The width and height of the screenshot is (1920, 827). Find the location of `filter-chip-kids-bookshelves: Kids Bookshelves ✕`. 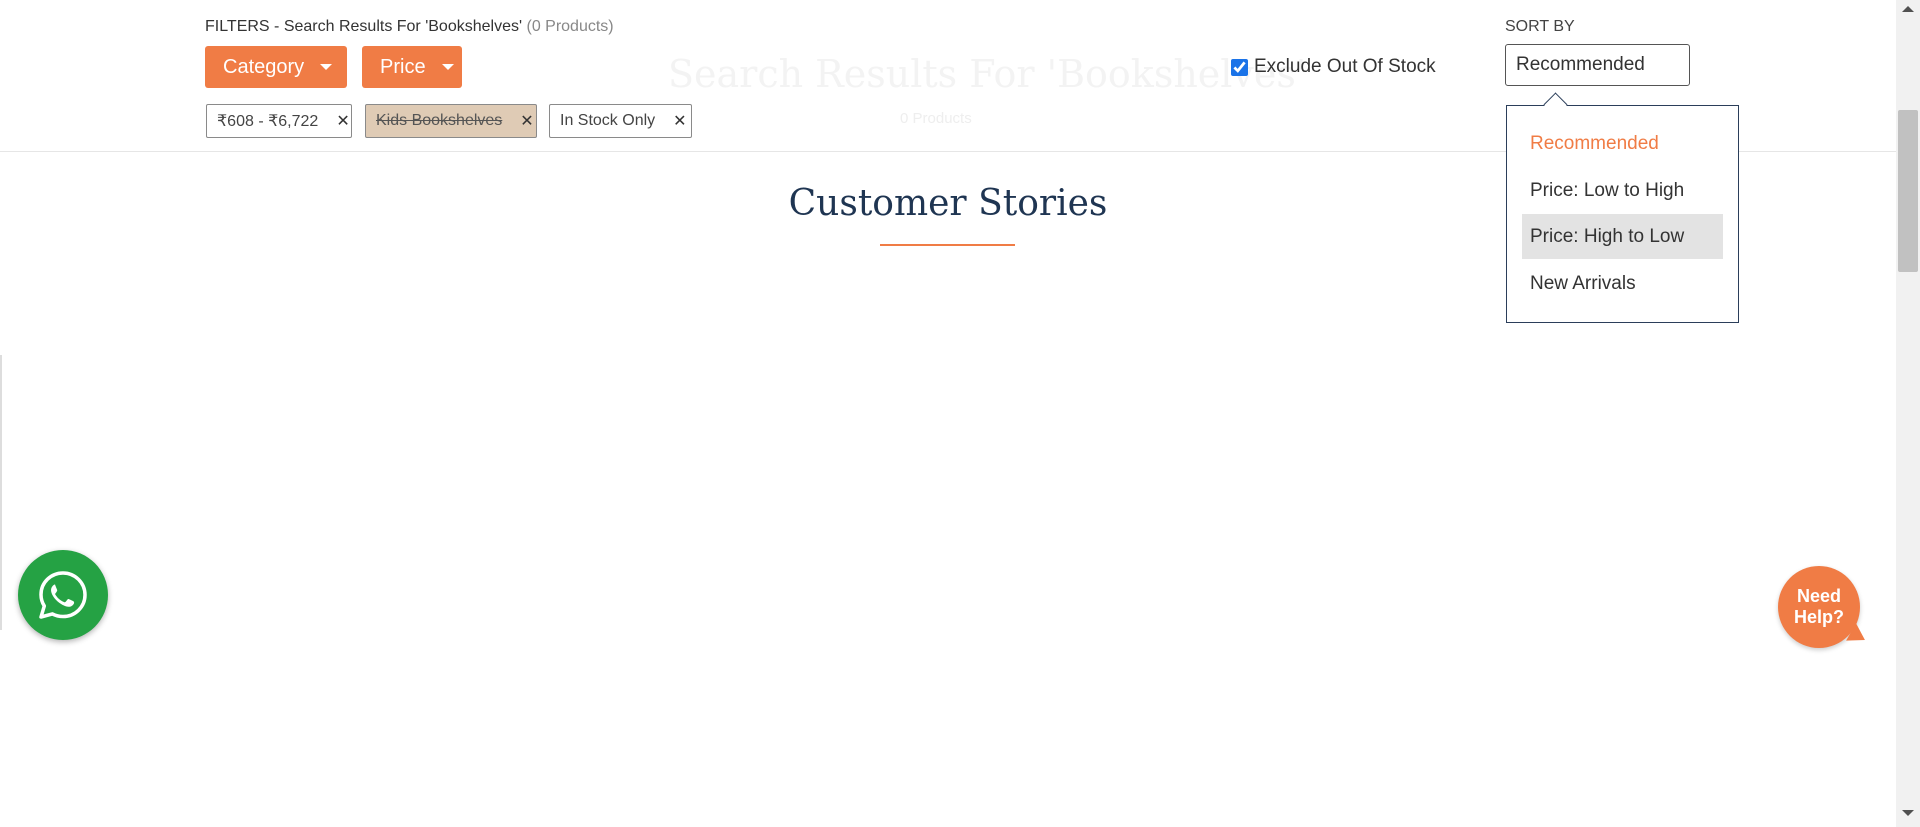

filter-chip-kids-bookshelves: Kids Bookshelves ✕ is located at coordinates (451, 121).